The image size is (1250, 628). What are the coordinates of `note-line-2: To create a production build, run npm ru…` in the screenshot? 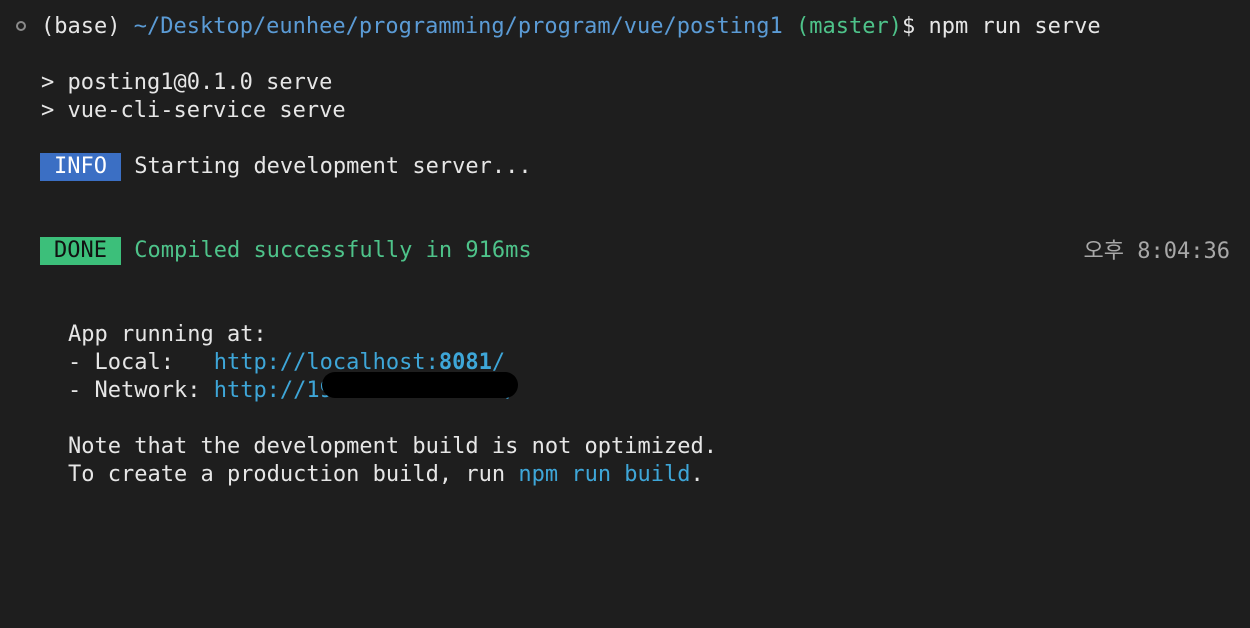 It's located at (386, 475).